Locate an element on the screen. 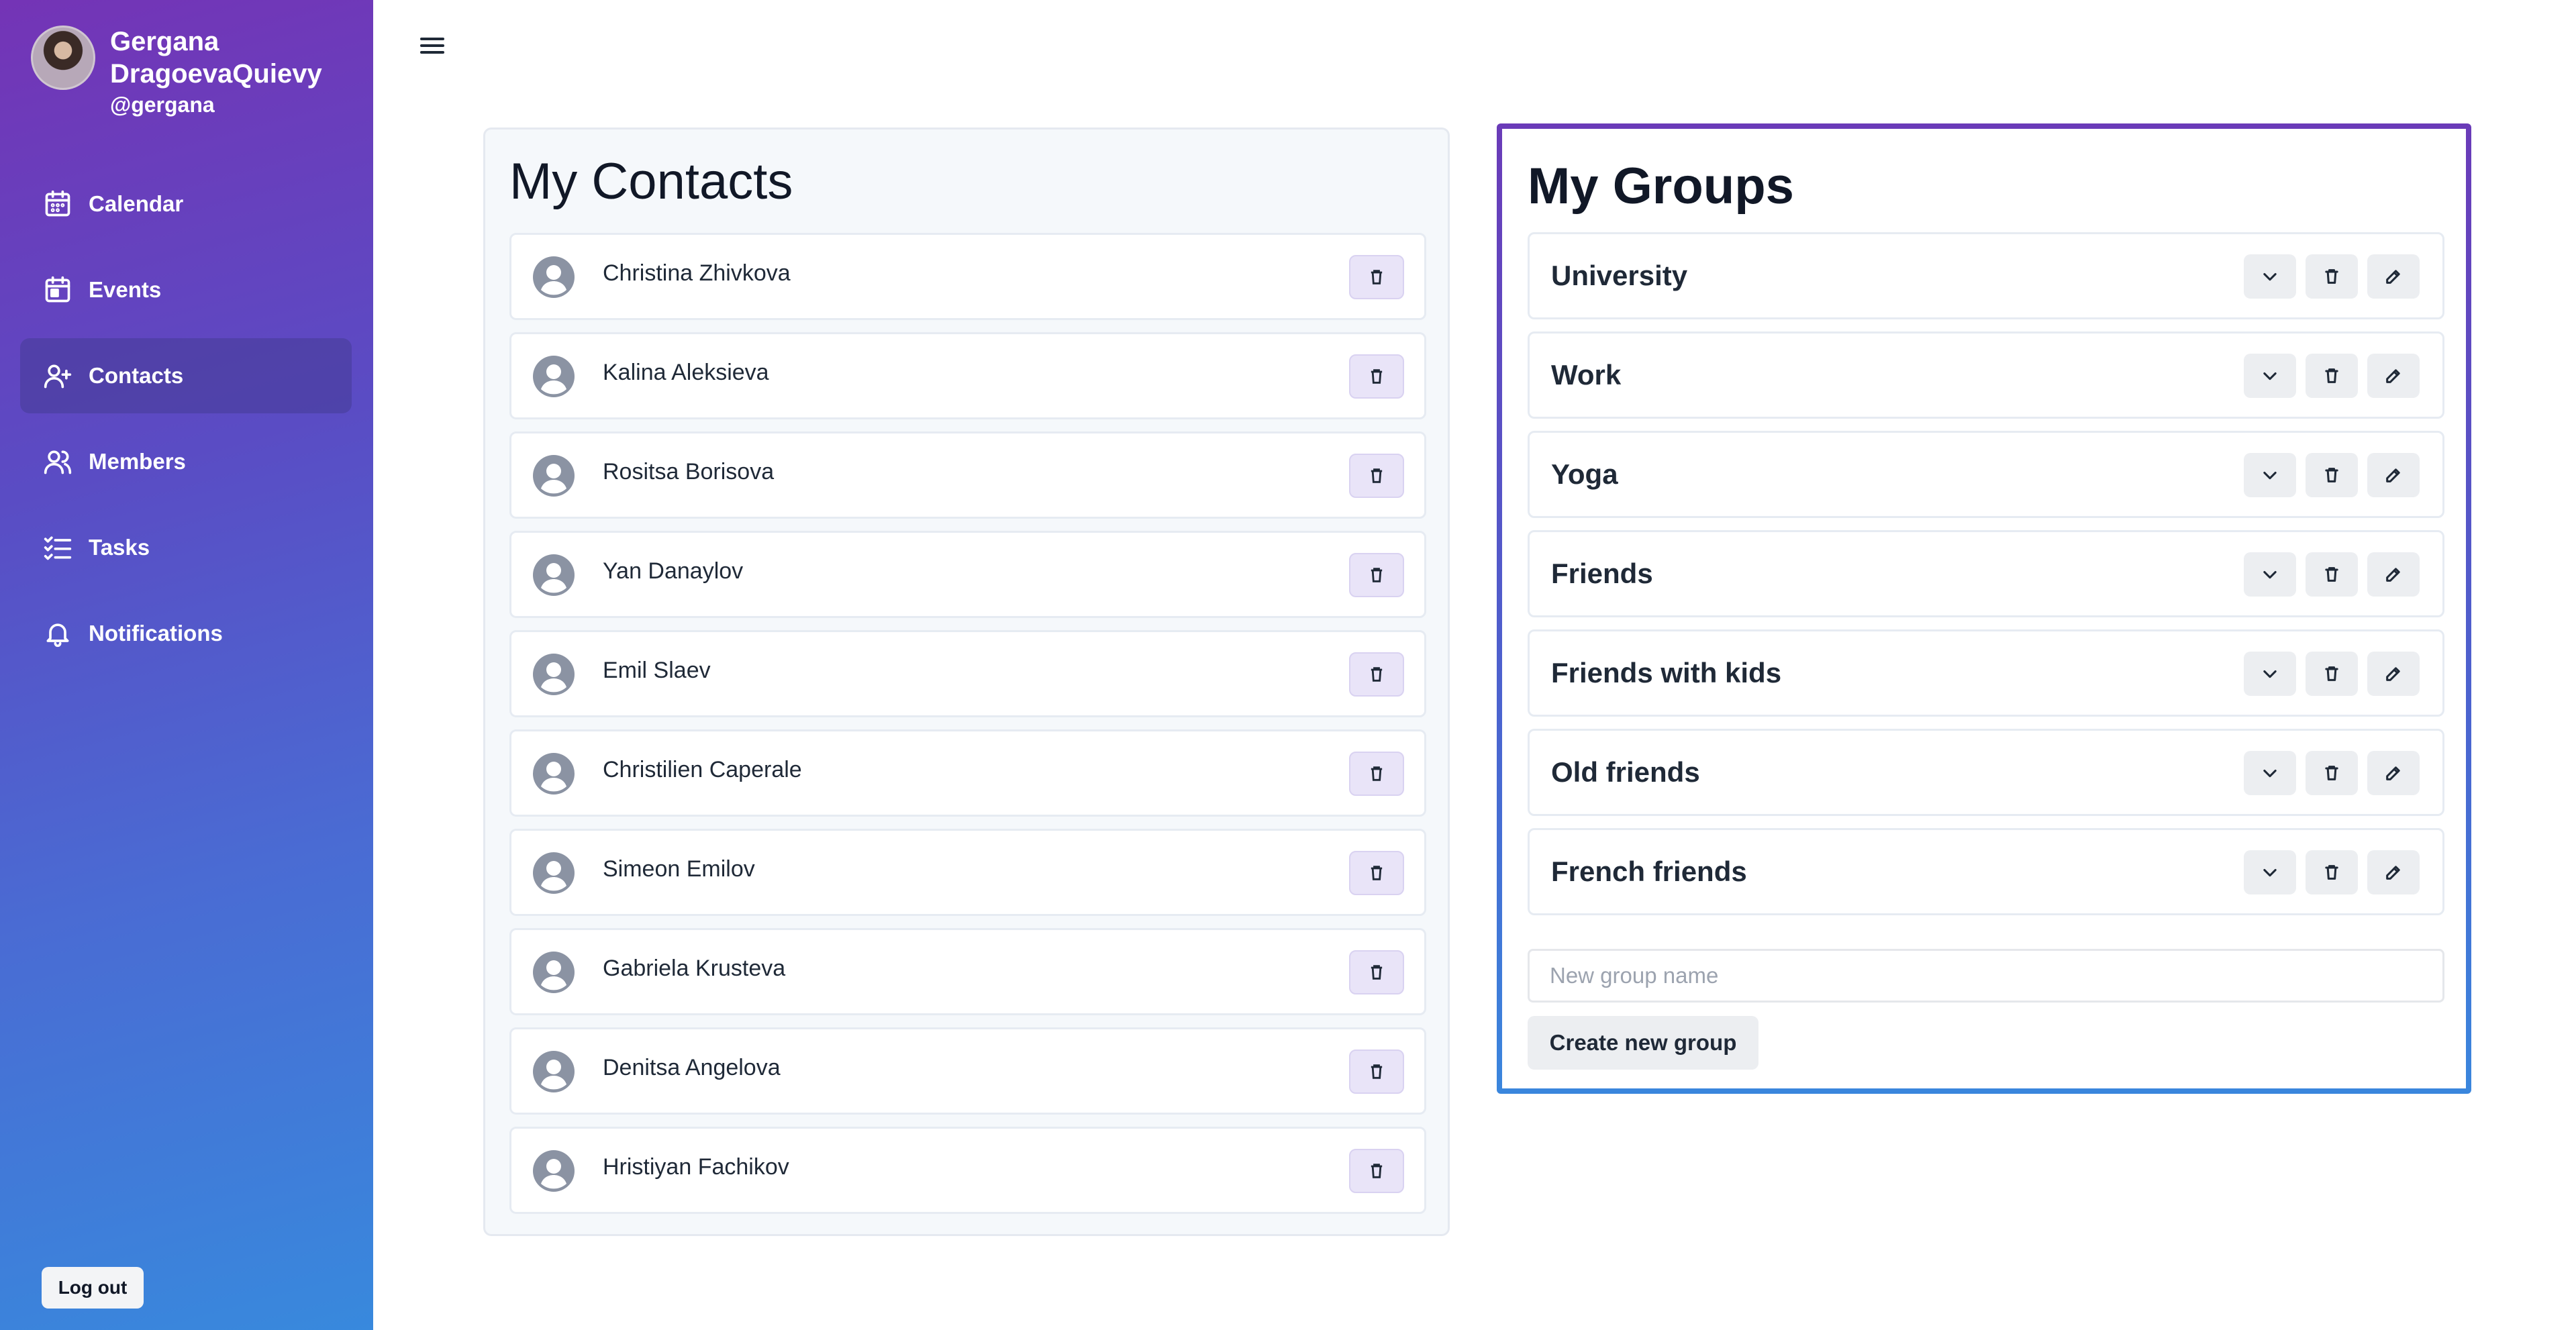 Image resolution: width=2576 pixels, height=1330 pixels. contact-row: Yan Danaylov is located at coordinates (967, 574).